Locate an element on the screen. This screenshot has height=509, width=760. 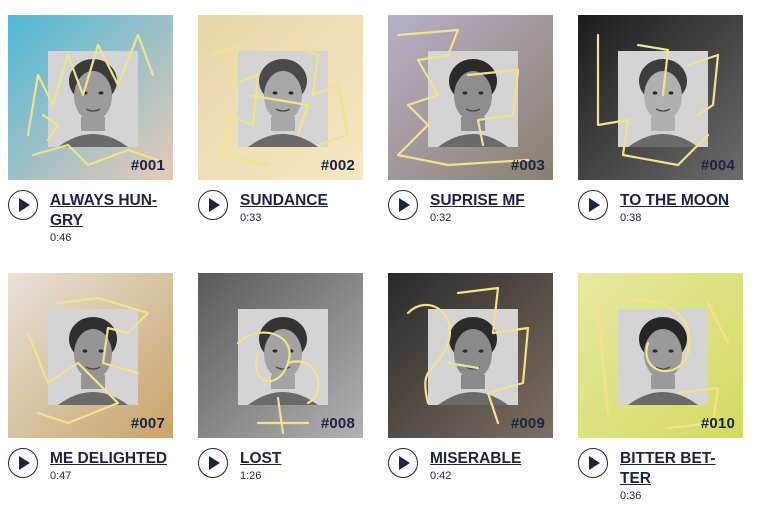
track-card: #003 SUPRISE MF 0:32 is located at coordinates (470, 132).